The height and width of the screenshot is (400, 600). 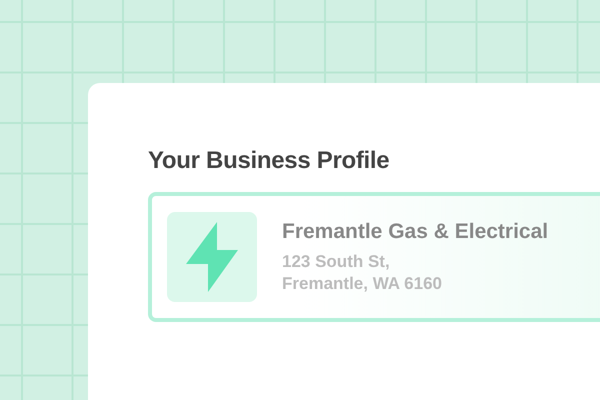 I want to click on lightning-icon, so click(x=212, y=257).